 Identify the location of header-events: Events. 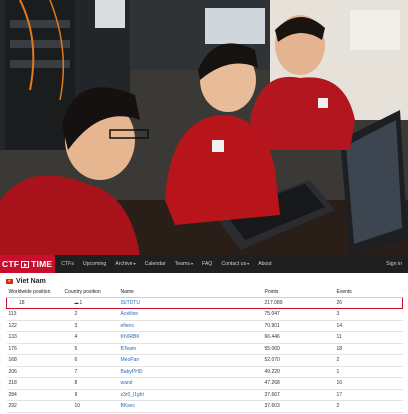
(368, 292).